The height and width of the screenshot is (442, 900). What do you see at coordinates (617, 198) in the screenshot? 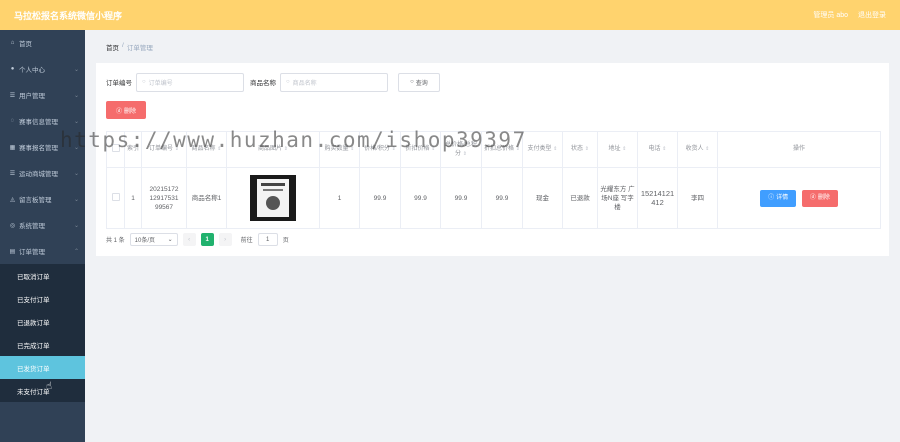
I see `cell-address: 光耀东方 广场N座 写字楼` at bounding box center [617, 198].